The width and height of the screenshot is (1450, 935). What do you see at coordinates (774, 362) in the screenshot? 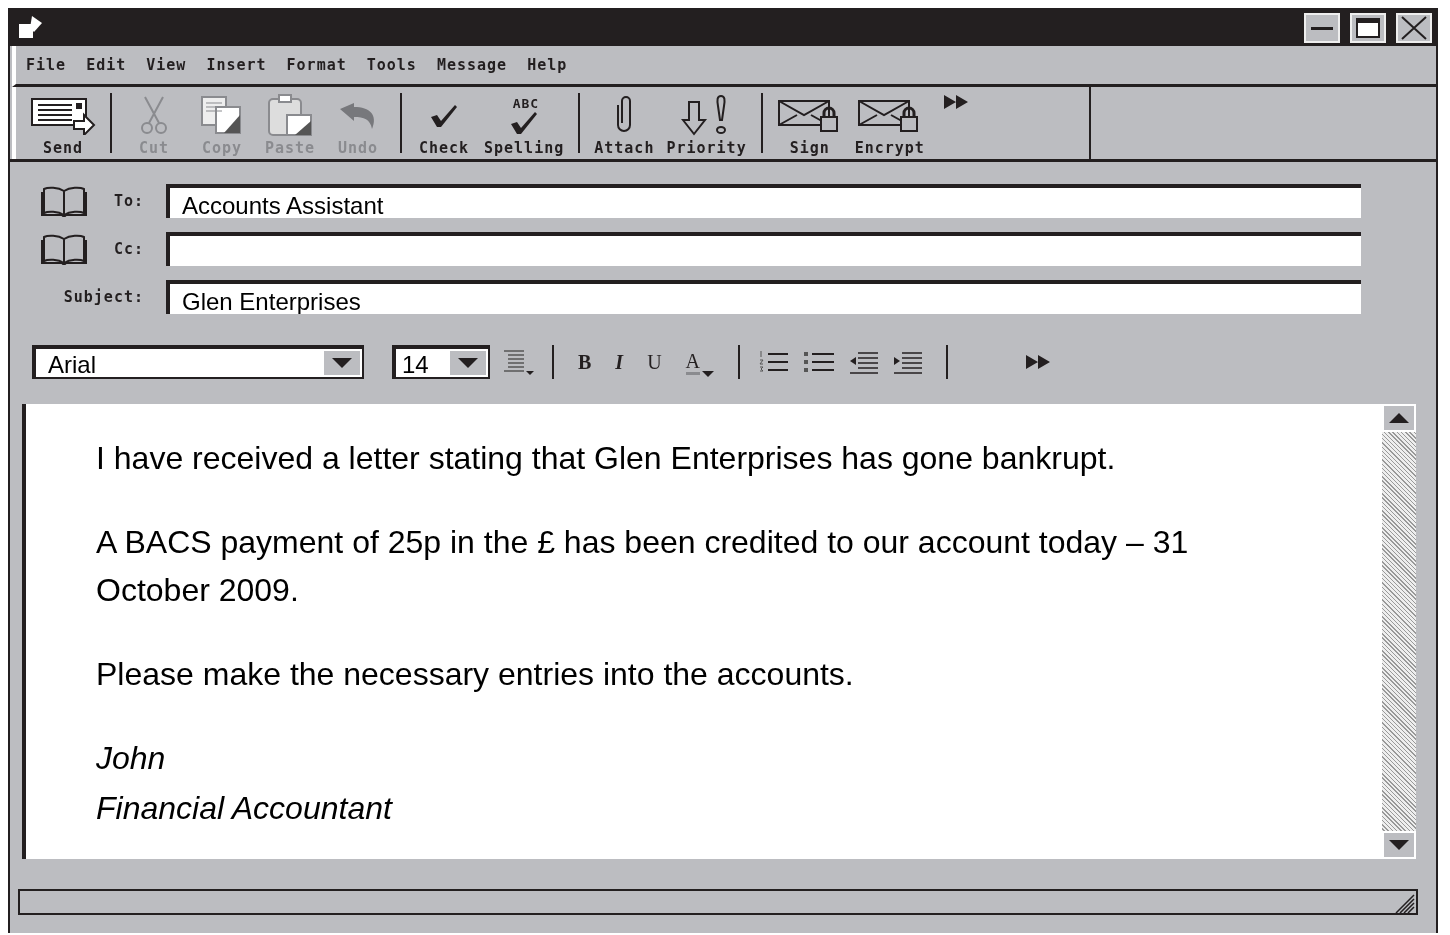
I see `numbered-list-icon` at bounding box center [774, 362].